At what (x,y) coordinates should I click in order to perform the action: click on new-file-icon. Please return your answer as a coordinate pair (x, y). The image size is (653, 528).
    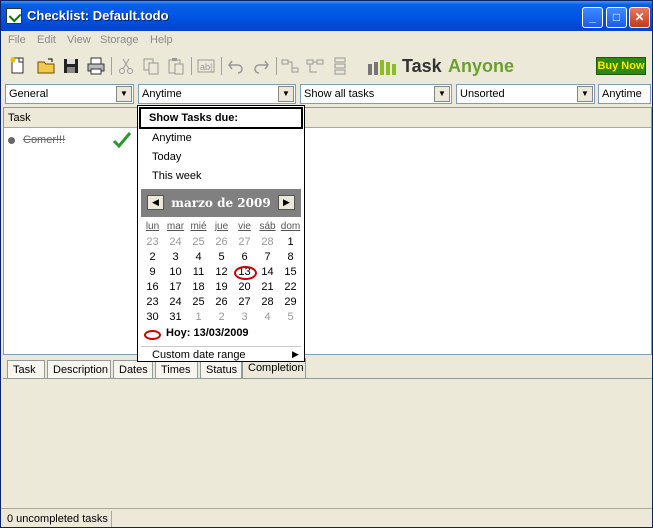
    Looking at the image, I should click on (18, 66).